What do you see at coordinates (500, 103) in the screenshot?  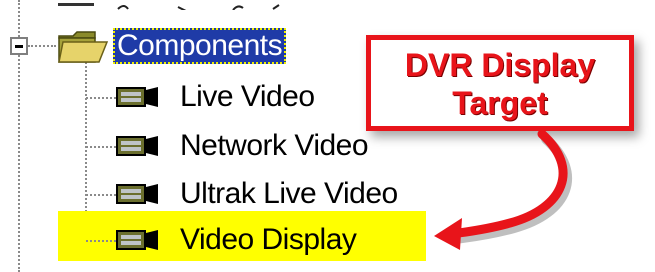 I see `callout-subtitle: Target` at bounding box center [500, 103].